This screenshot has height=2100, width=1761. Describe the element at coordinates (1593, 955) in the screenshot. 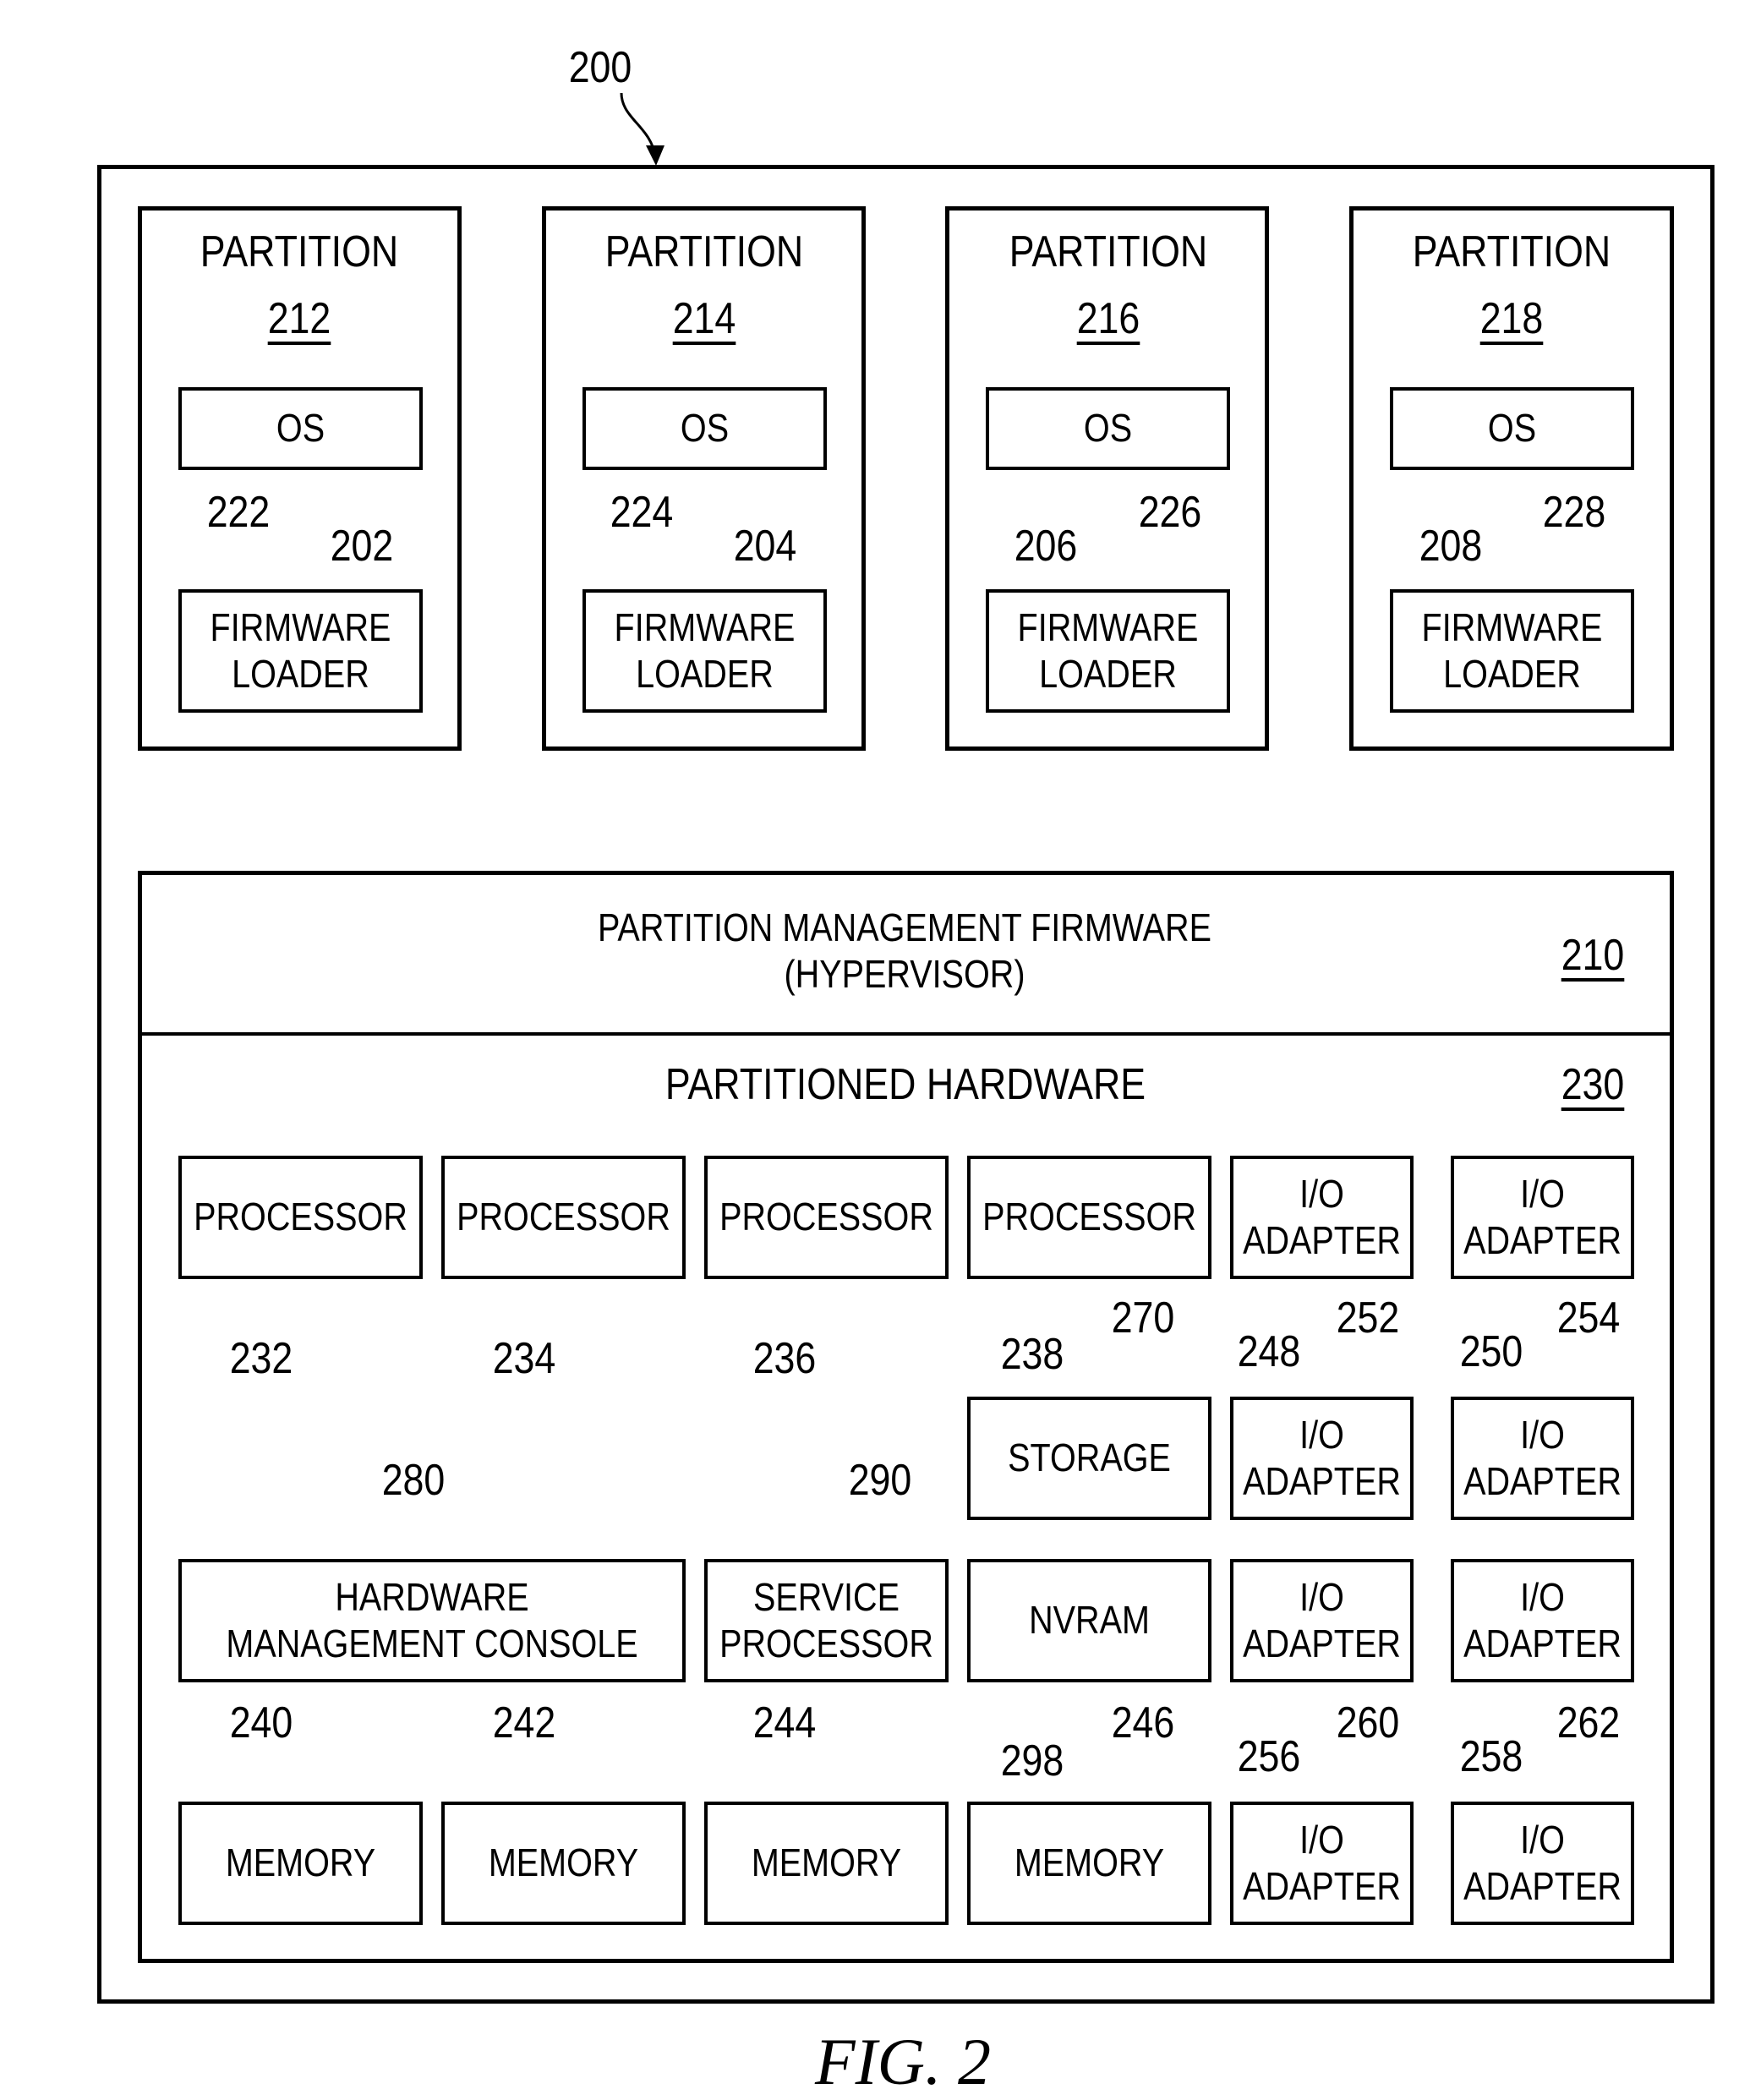

I see `hypervisor-ref: 210` at that location.